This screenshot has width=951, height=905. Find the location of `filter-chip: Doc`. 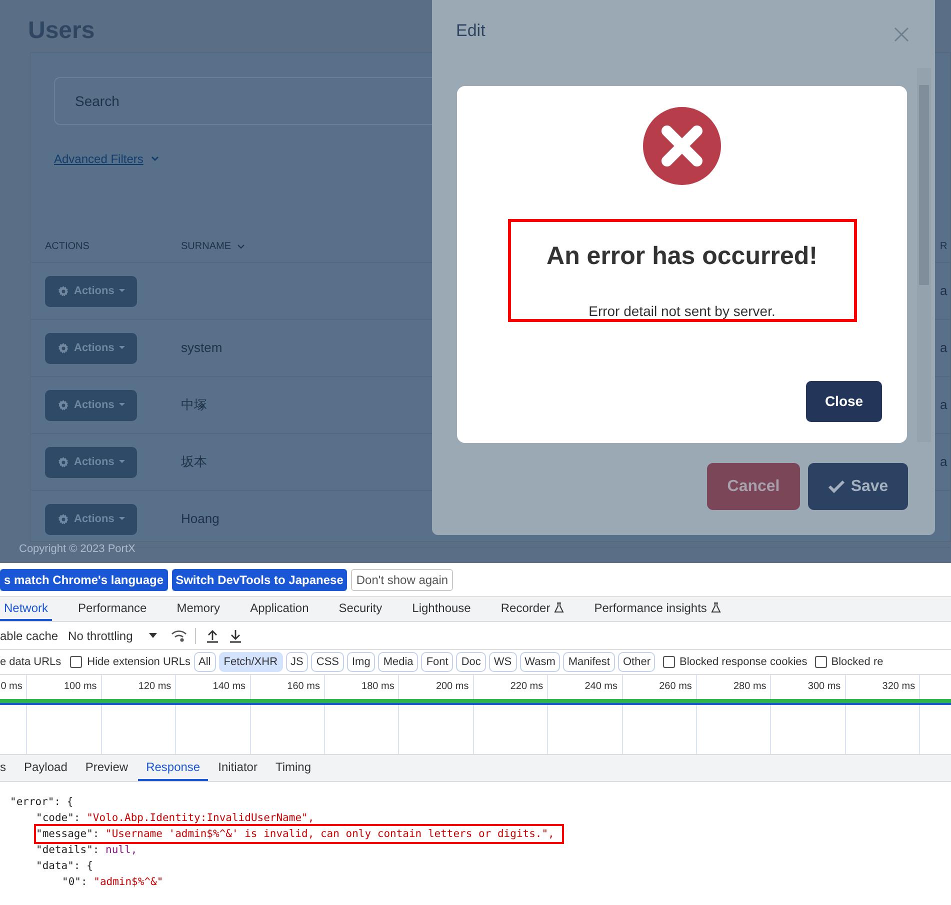

filter-chip: Doc is located at coordinates (471, 662).